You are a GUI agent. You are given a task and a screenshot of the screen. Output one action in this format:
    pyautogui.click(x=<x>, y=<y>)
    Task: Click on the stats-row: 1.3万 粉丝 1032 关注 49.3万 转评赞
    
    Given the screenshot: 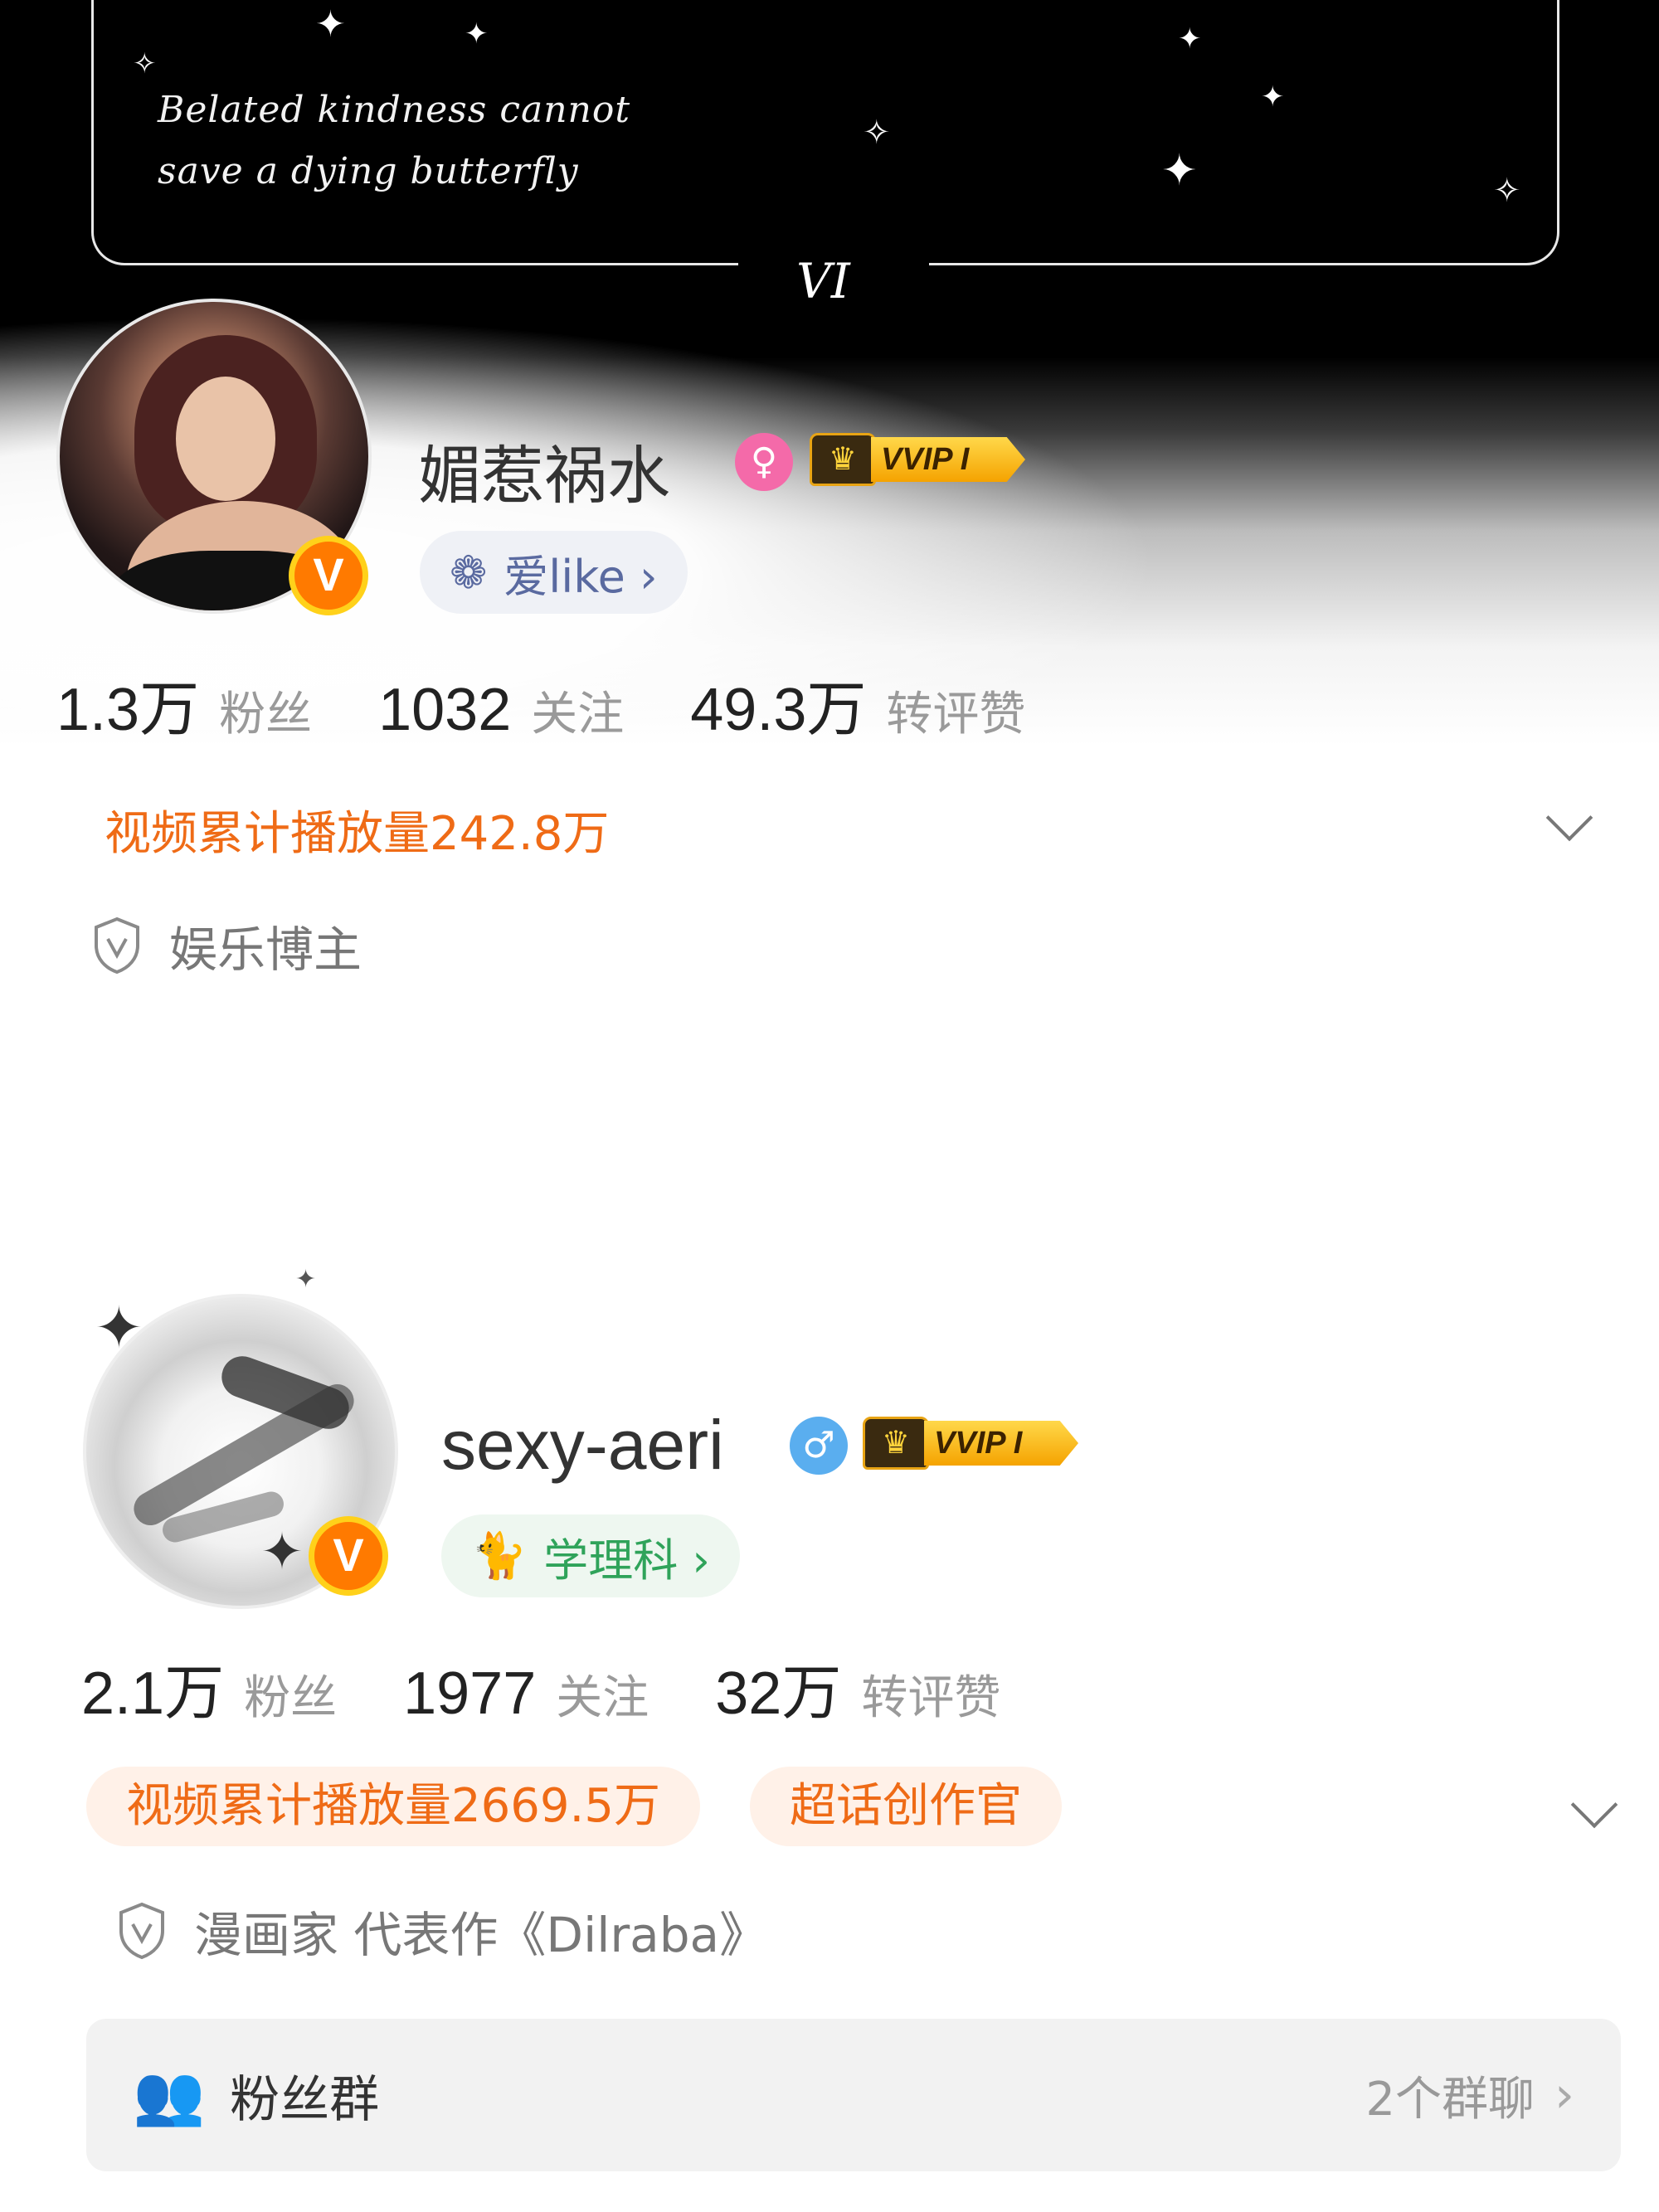 What is the action you would take?
    pyautogui.click(x=574, y=703)
    